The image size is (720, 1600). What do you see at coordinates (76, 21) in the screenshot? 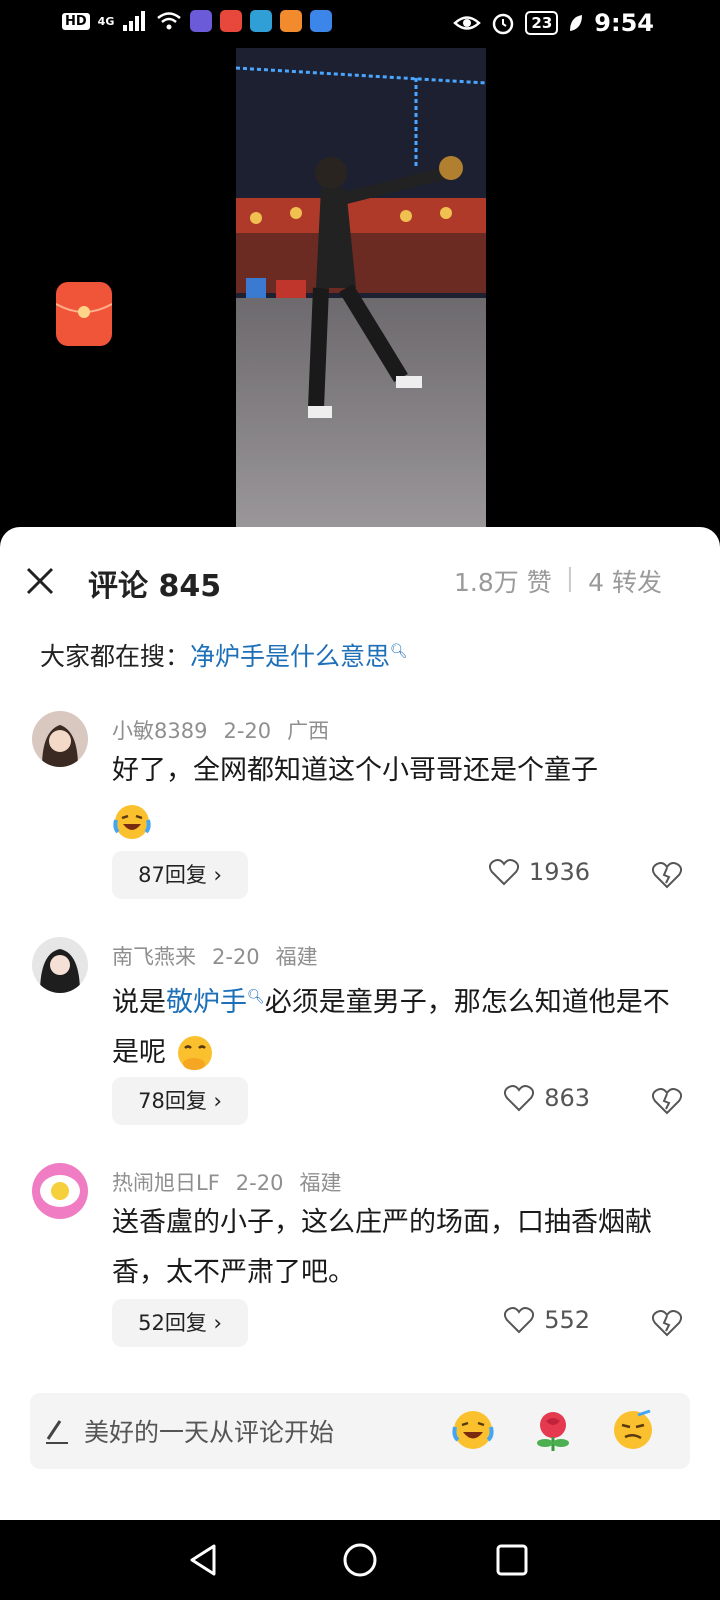
I see `hd-indicator: HD` at bounding box center [76, 21].